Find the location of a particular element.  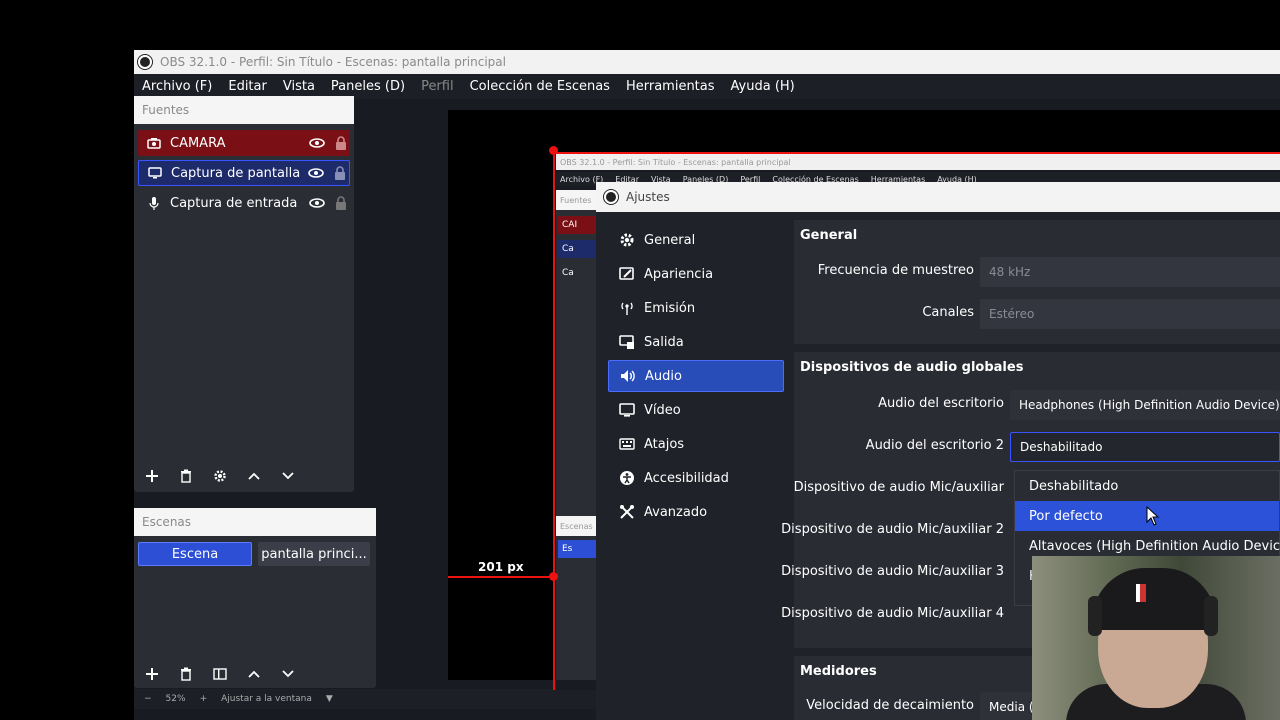

obs-logo-icon is located at coordinates (145, 62).